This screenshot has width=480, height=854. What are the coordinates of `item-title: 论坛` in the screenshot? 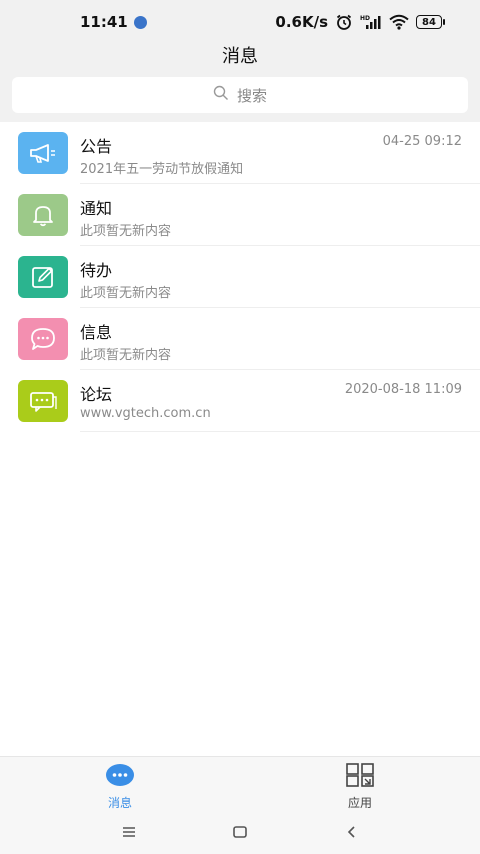 It's located at (96, 394).